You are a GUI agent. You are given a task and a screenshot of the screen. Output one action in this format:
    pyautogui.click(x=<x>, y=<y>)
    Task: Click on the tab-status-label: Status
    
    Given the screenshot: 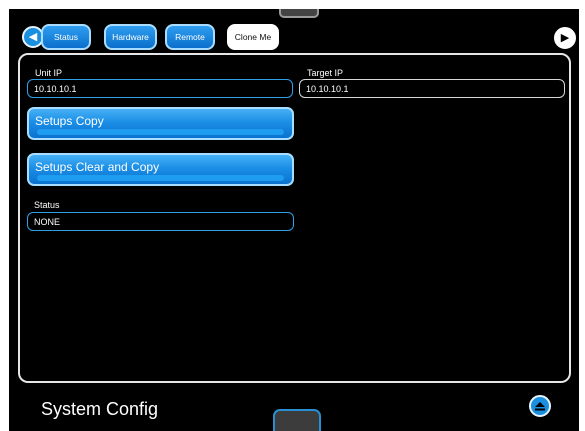 What is the action you would take?
    pyautogui.click(x=66, y=37)
    